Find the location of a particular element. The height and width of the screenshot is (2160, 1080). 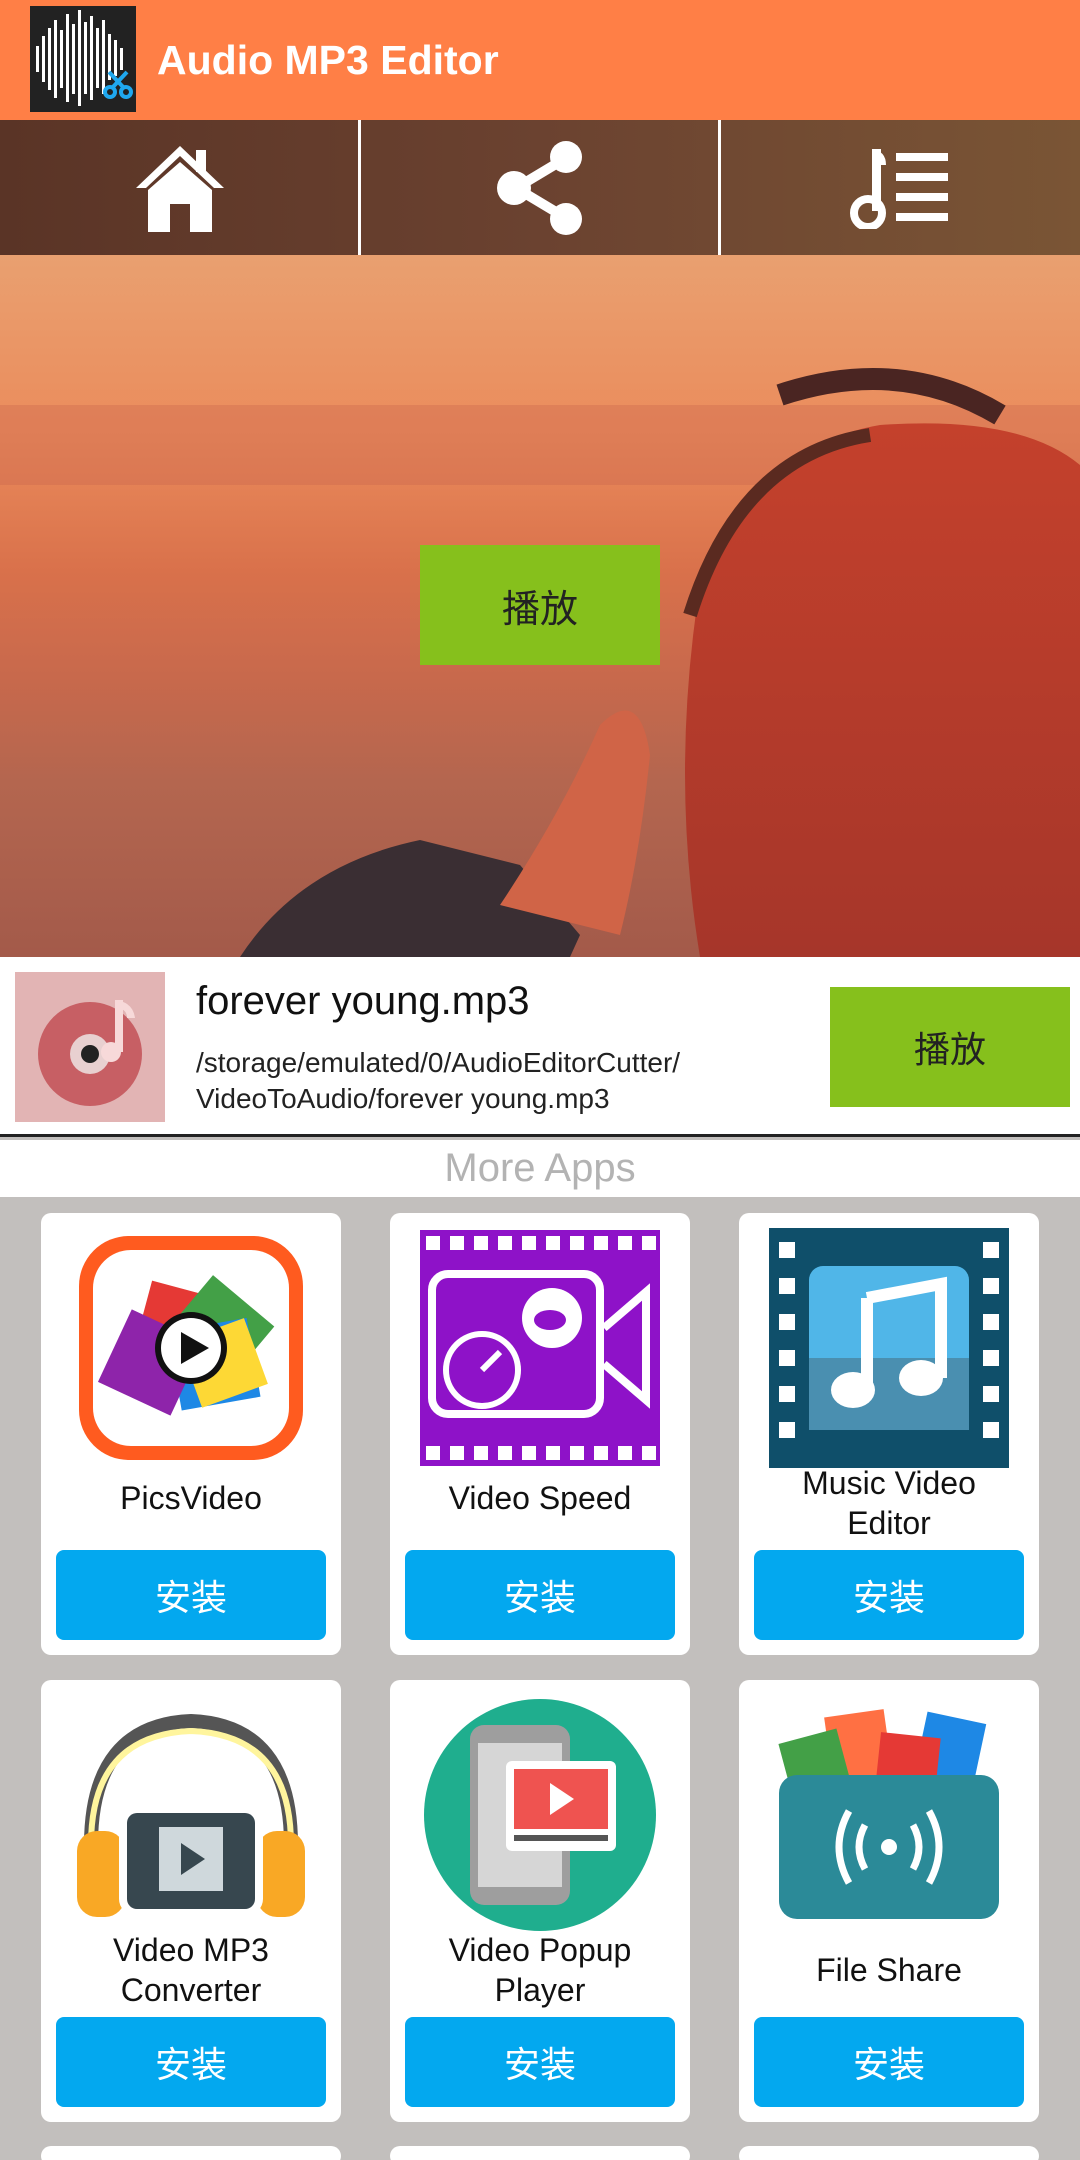

home-icon is located at coordinates (180, 188).